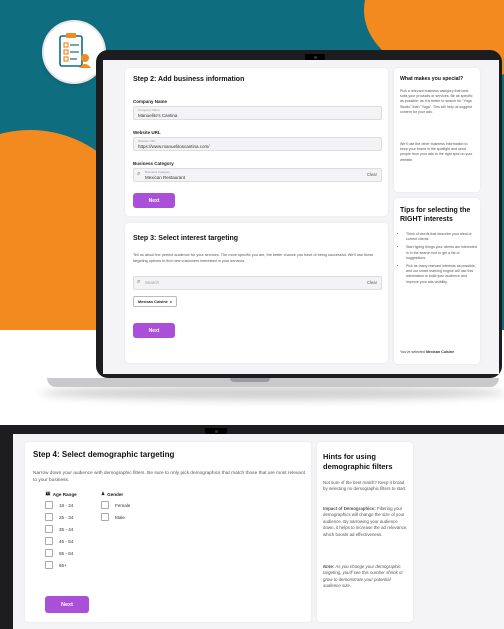  Describe the element at coordinates (147, 132) in the screenshot. I see `website-label: Website URL` at that location.